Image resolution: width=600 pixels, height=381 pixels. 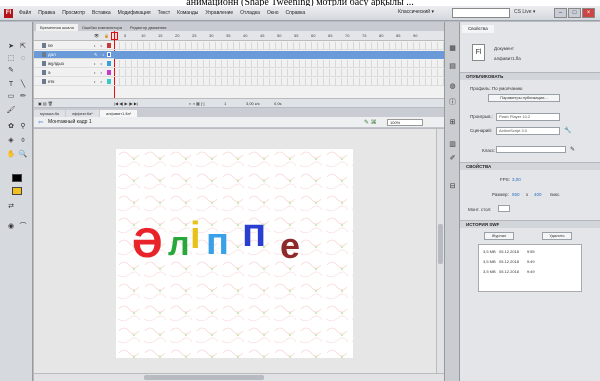 I want to click on zoom-select: 100%, so click(x=405, y=122).